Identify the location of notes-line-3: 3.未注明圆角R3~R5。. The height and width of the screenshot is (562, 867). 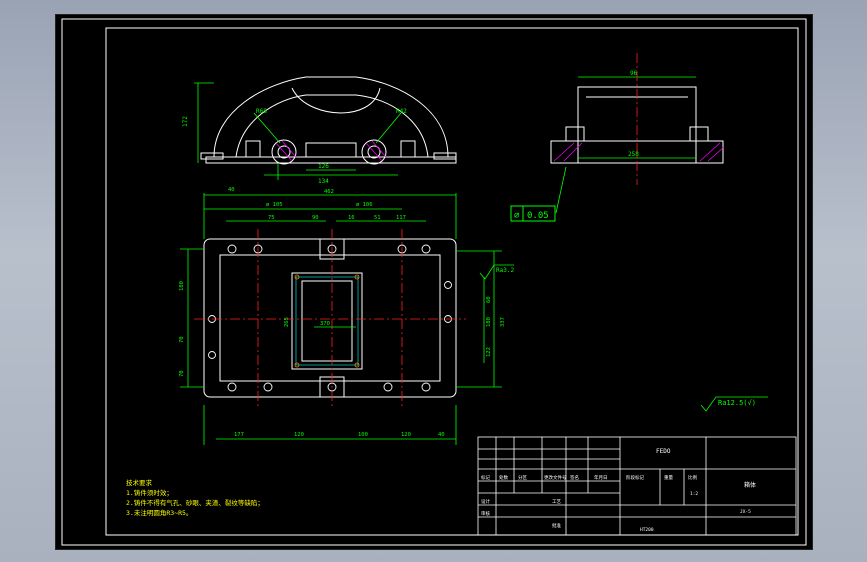
(159, 512).